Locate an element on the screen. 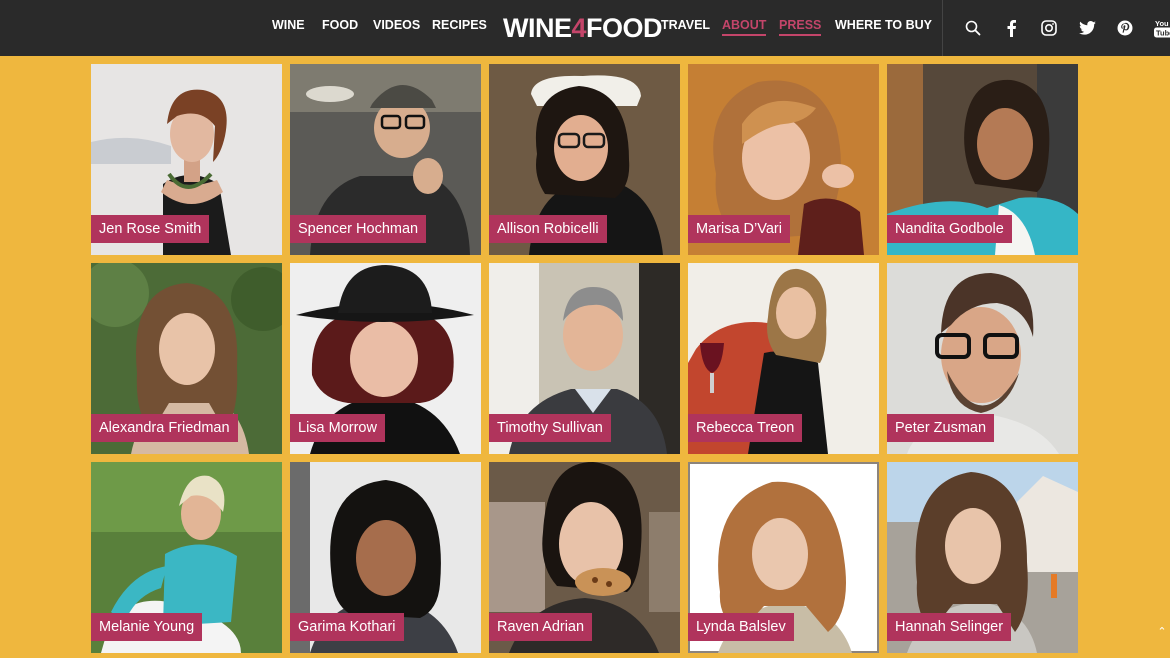 The image size is (1170, 658). scroll-to-top-chevron-up-icon: ⌃ is located at coordinates (1162, 632).